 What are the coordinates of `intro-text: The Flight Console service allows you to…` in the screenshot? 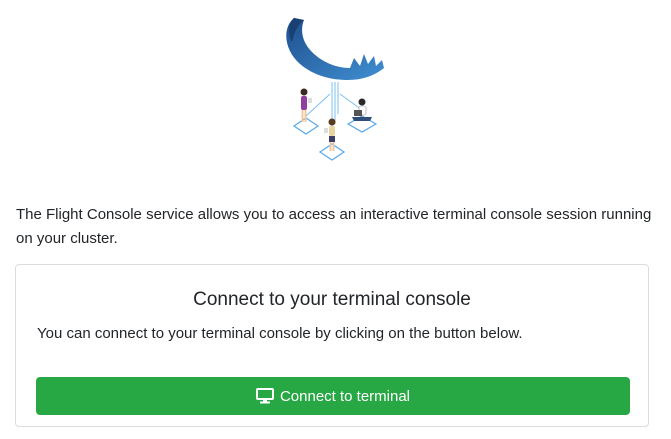 It's located at (334, 226).